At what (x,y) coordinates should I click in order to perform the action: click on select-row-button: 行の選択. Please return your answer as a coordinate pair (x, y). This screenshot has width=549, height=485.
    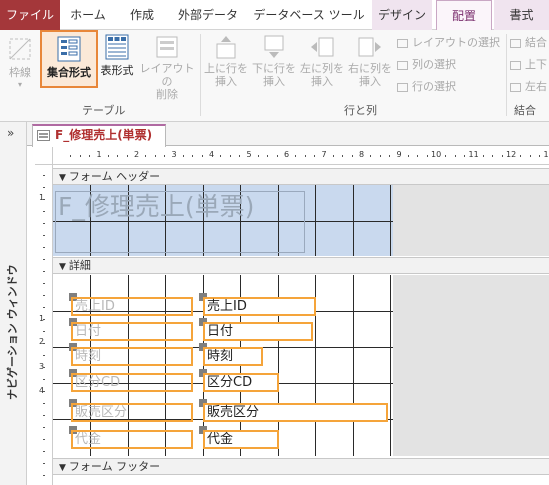
    Looking at the image, I should click on (426, 87).